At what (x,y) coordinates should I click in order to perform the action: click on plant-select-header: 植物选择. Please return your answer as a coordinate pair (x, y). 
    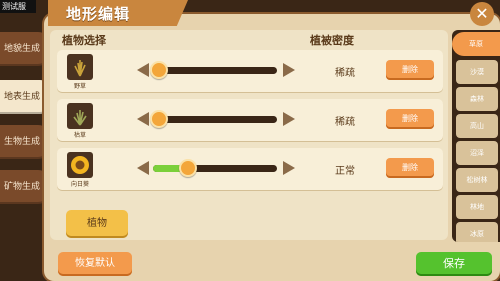
    Looking at the image, I should click on (84, 40).